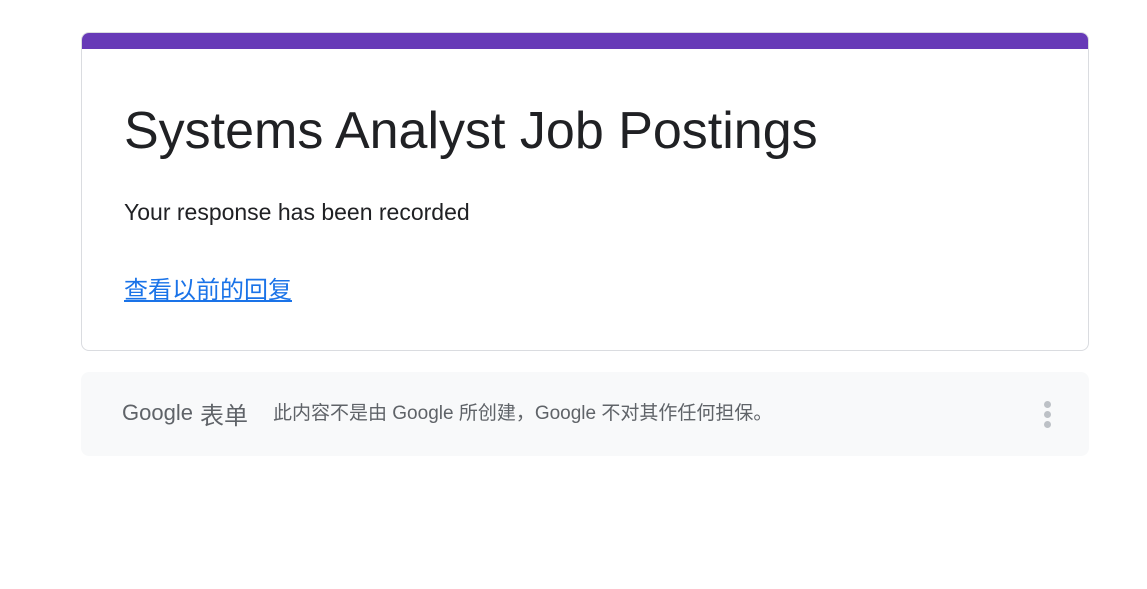 The width and height of the screenshot is (1147, 589). I want to click on form-accent-bar, so click(585, 41).